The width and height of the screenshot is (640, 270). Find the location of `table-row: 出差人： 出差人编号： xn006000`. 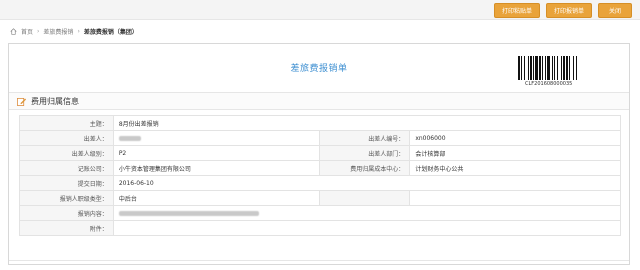

table-row: 出差人： 出差人编号： xn006000 is located at coordinates (320, 138).